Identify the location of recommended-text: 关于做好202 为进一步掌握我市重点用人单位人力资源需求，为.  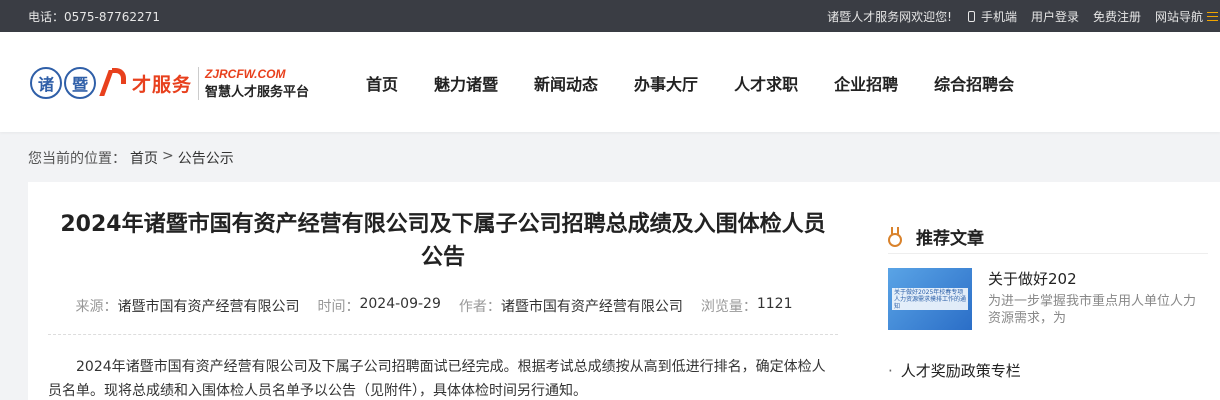
(1093, 299).